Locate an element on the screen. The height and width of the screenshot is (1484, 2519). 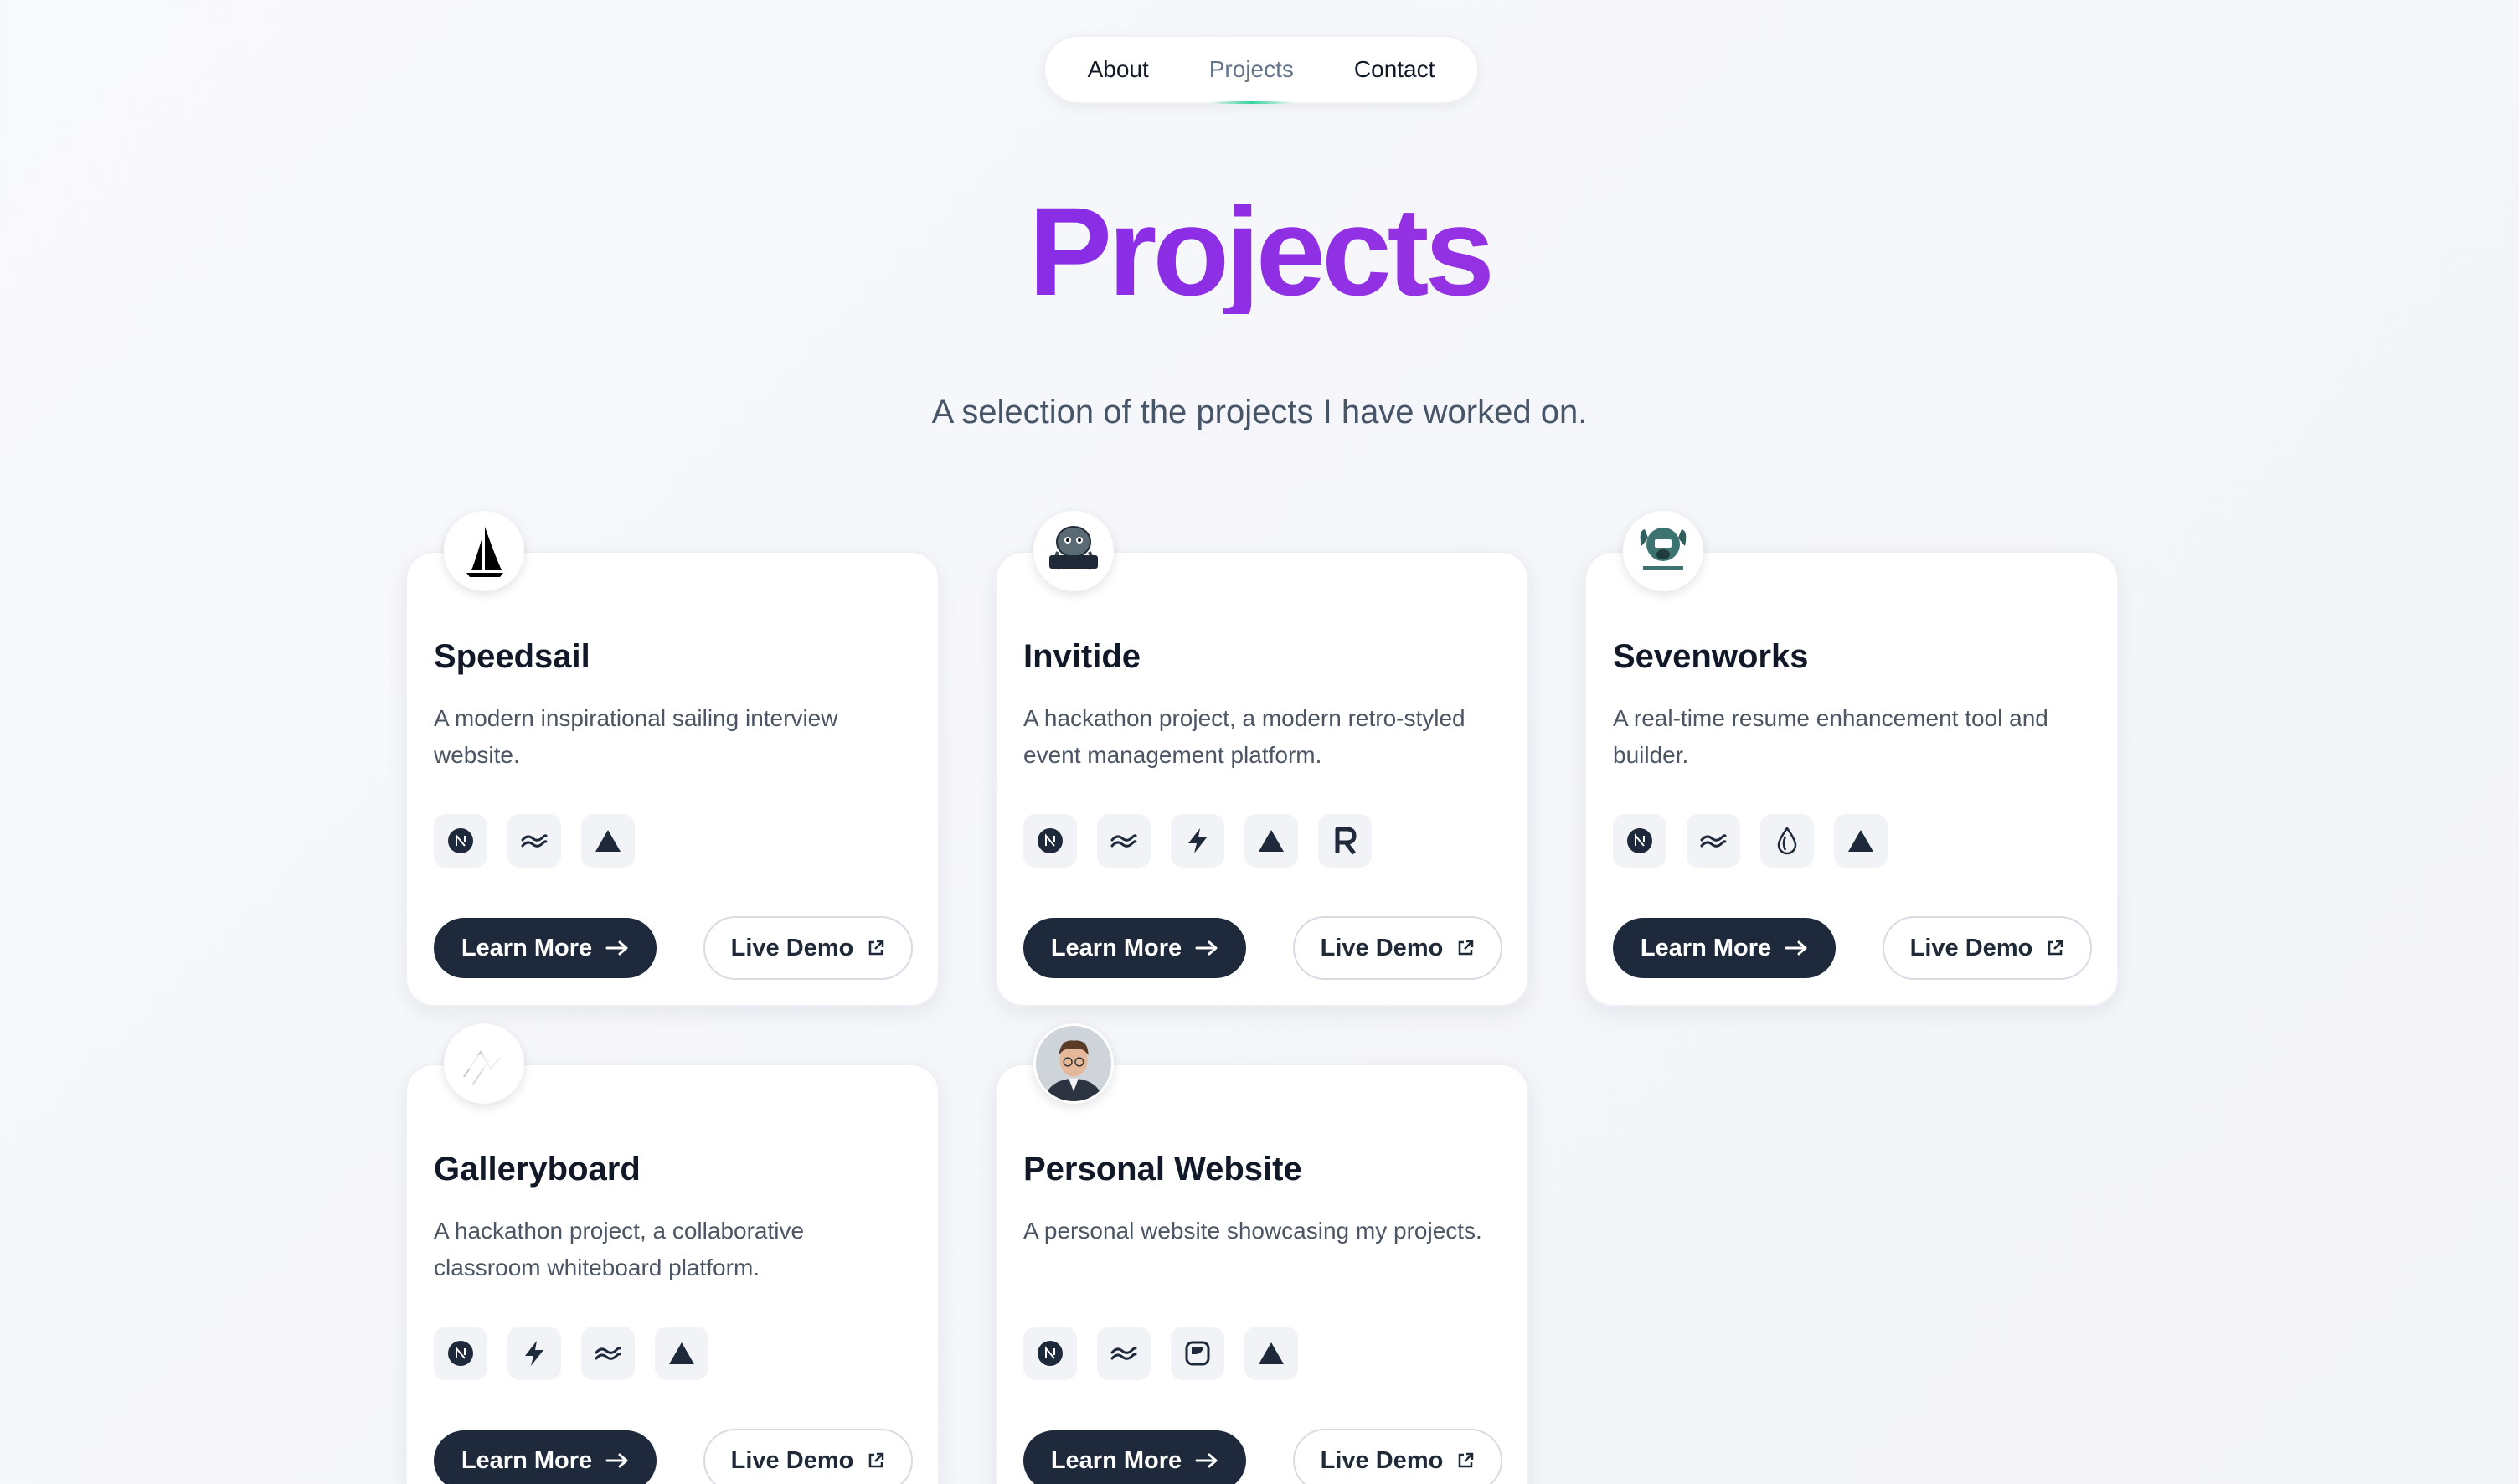
nav-projects-label: Projects is located at coordinates (1251, 69).